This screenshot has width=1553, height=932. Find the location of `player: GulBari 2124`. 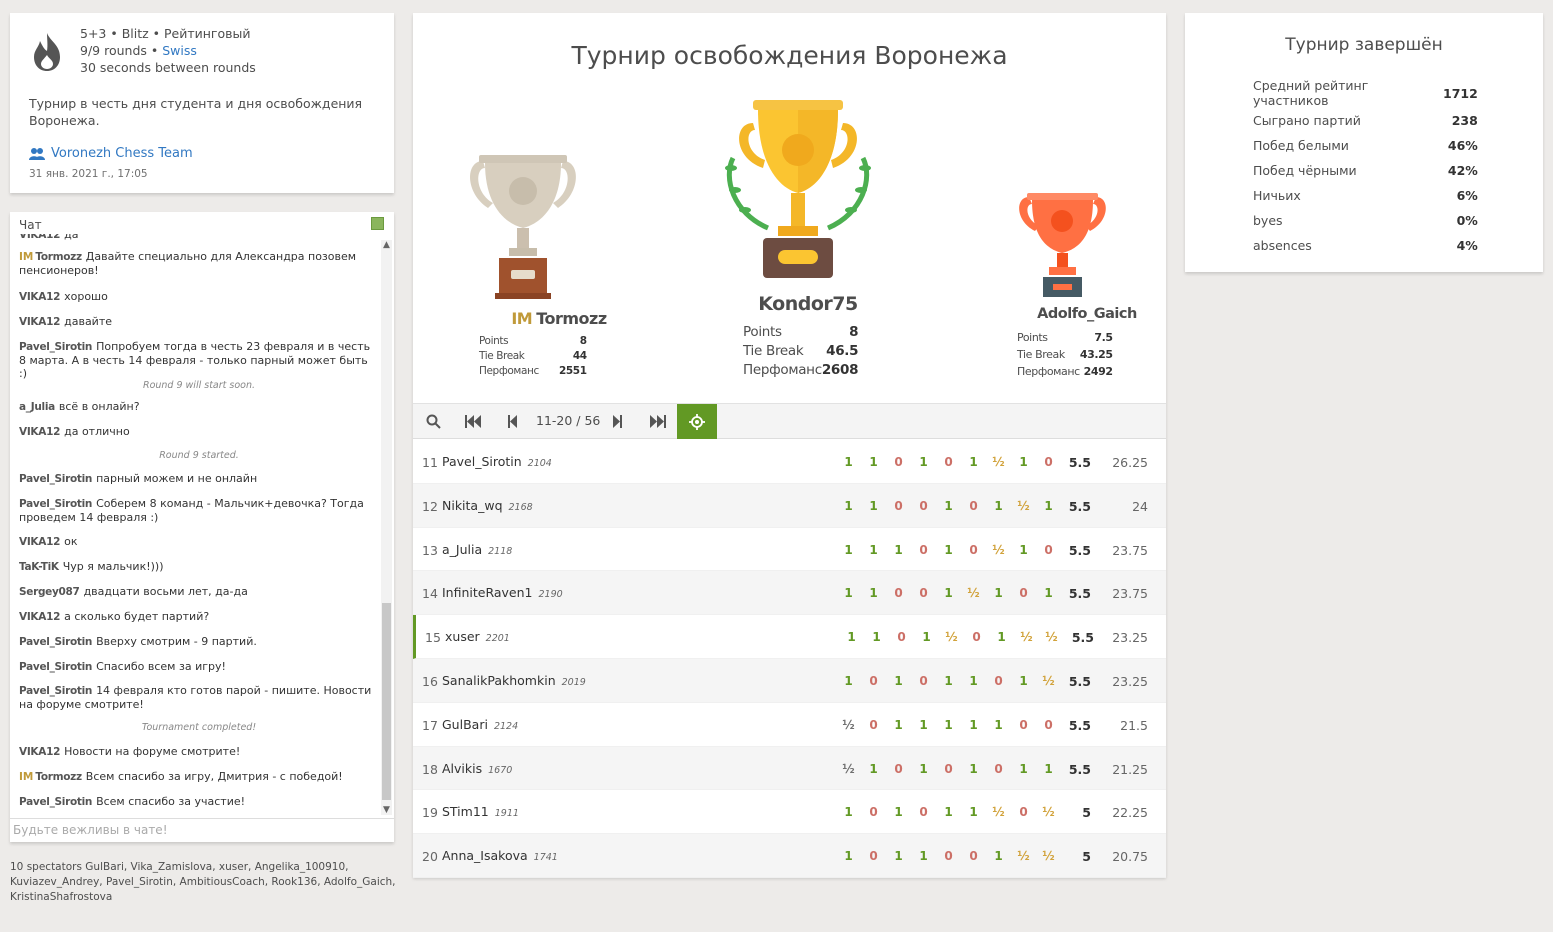

player: GulBari 2124 is located at coordinates (480, 724).